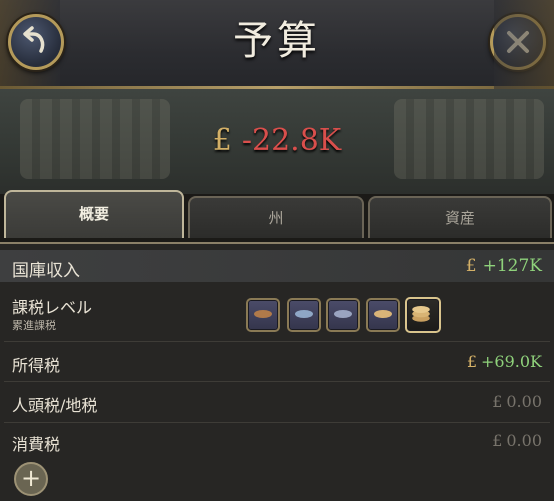  What do you see at coordinates (277, 266) in the screenshot?
I see `treasury-income-header: 国庫収入 £ +127K` at bounding box center [277, 266].